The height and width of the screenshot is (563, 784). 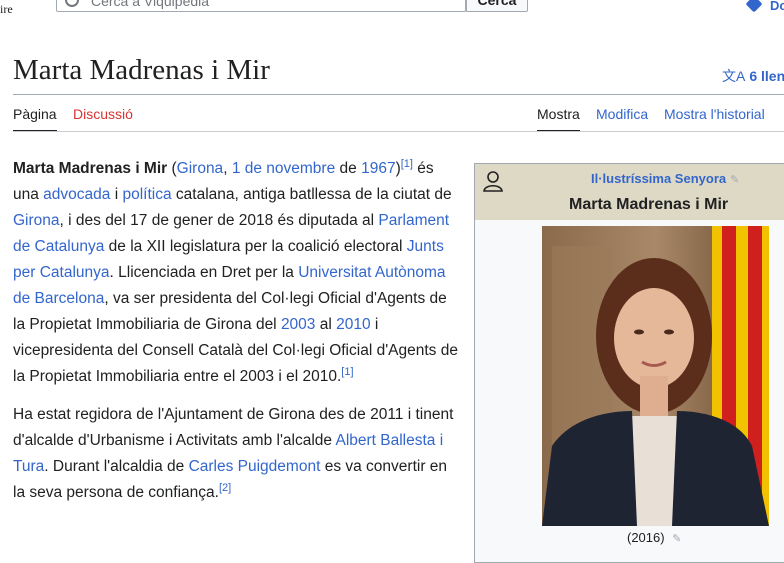 What do you see at coordinates (398, 131) in the screenshot?
I see `tabs-divider` at bounding box center [398, 131].